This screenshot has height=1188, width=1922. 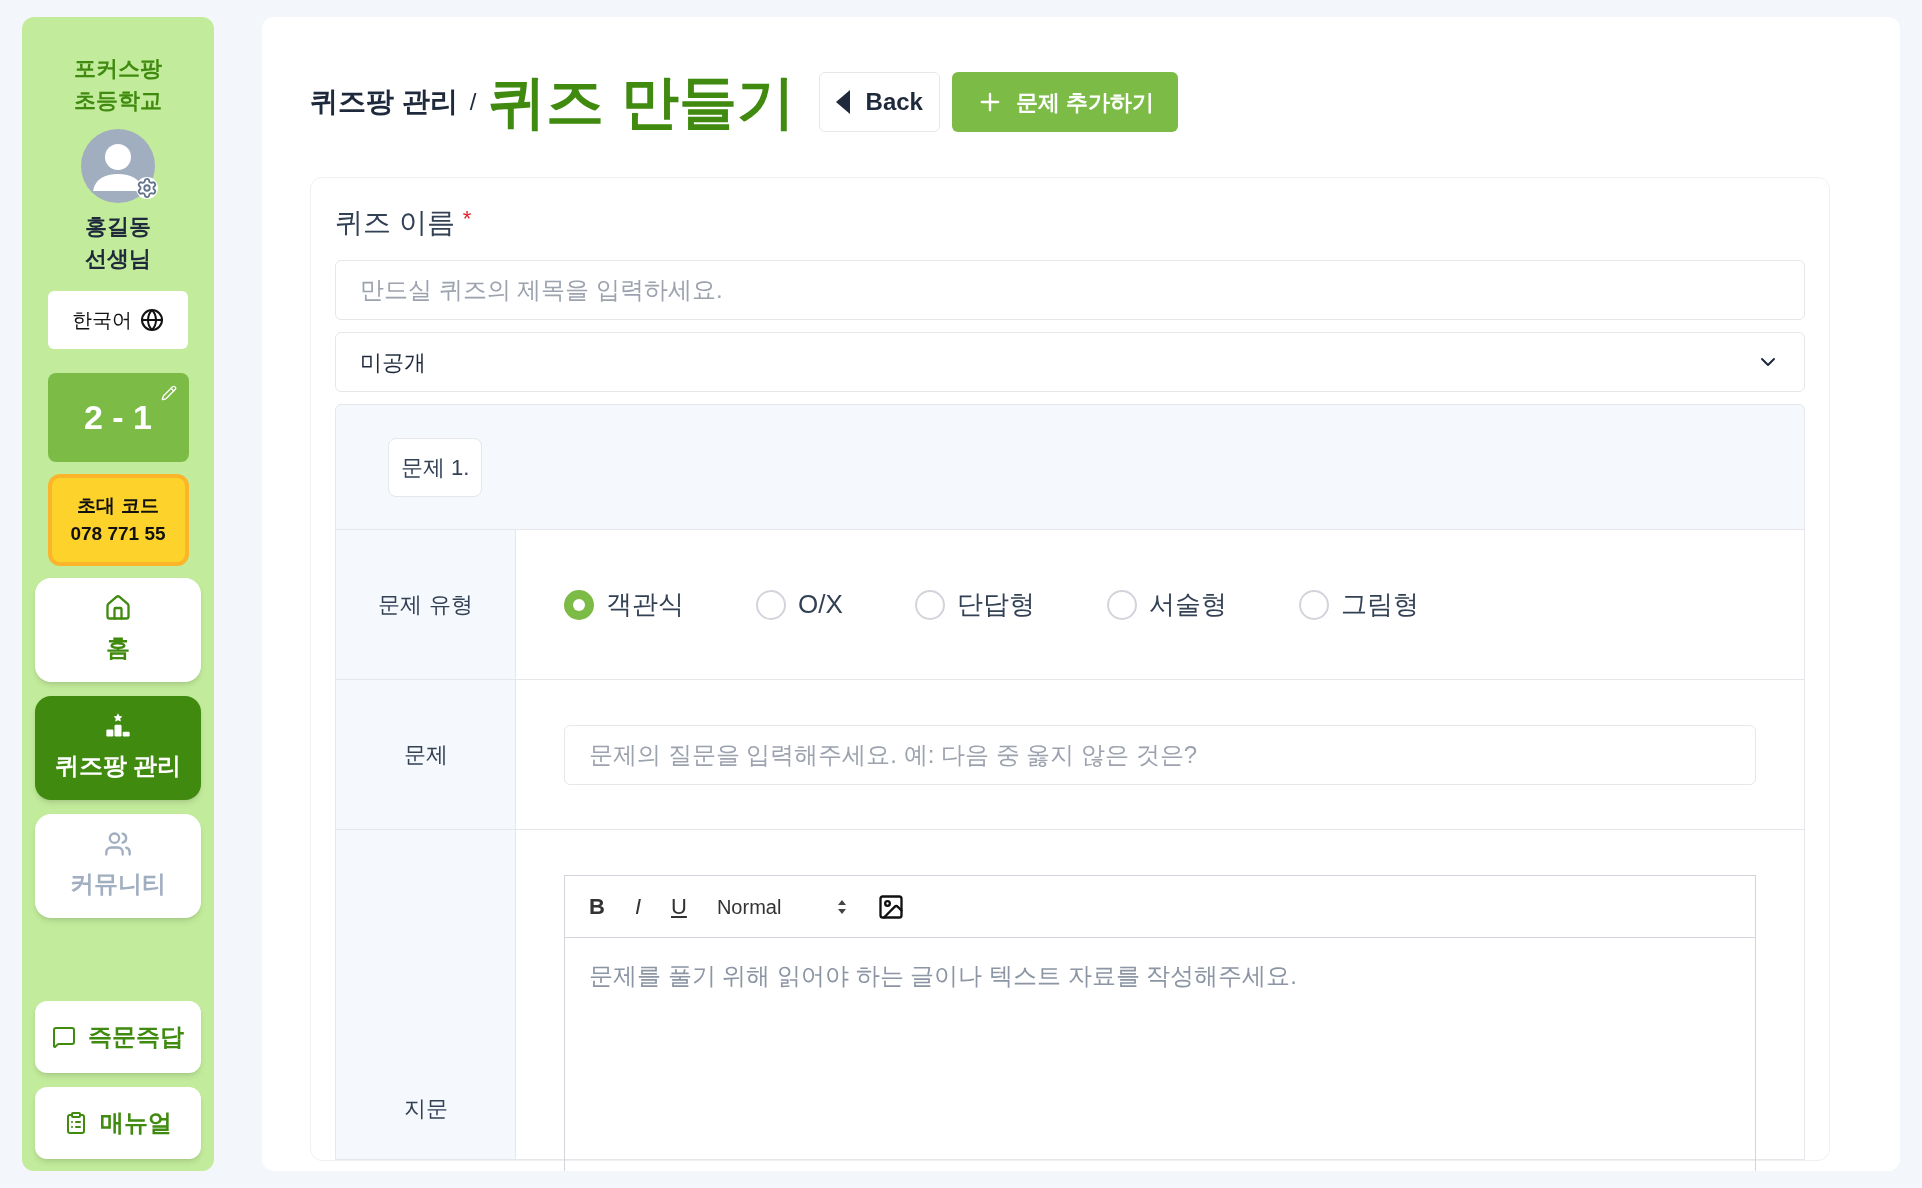 What do you see at coordinates (395, 223) in the screenshot?
I see `field-label: 퀴즈 이름` at bounding box center [395, 223].